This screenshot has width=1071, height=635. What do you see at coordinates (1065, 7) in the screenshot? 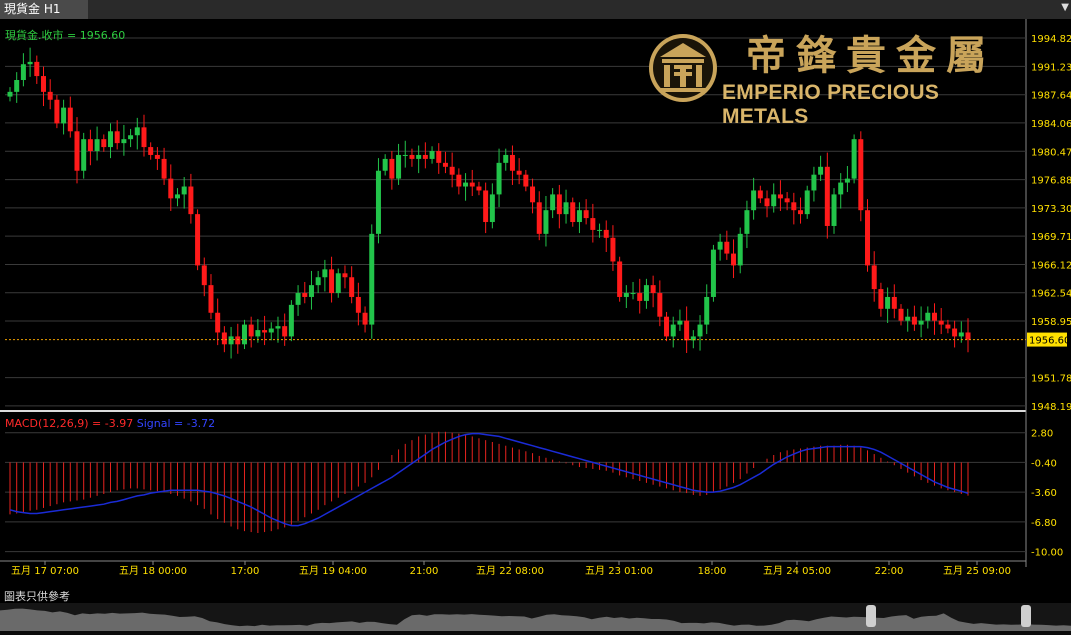
I see `dropdown-icon: ▼` at bounding box center [1065, 7].